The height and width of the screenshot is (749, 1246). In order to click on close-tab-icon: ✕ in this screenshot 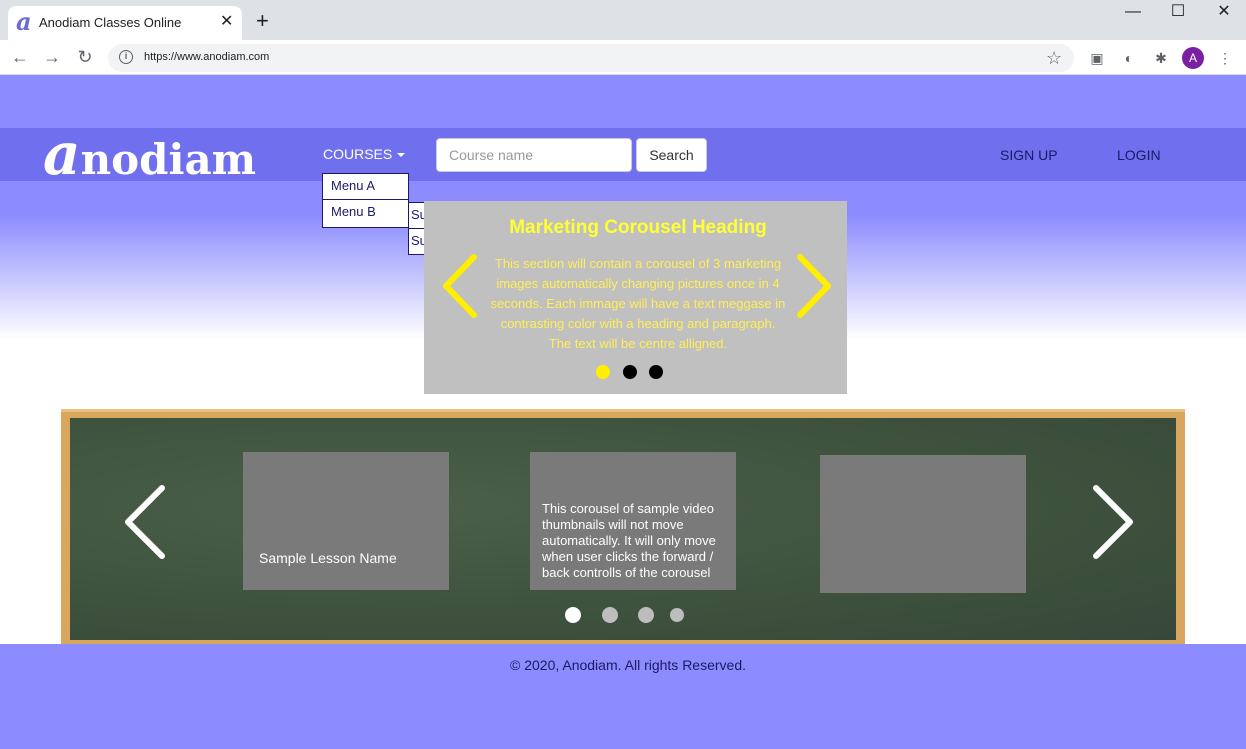, I will do `click(226, 22)`.